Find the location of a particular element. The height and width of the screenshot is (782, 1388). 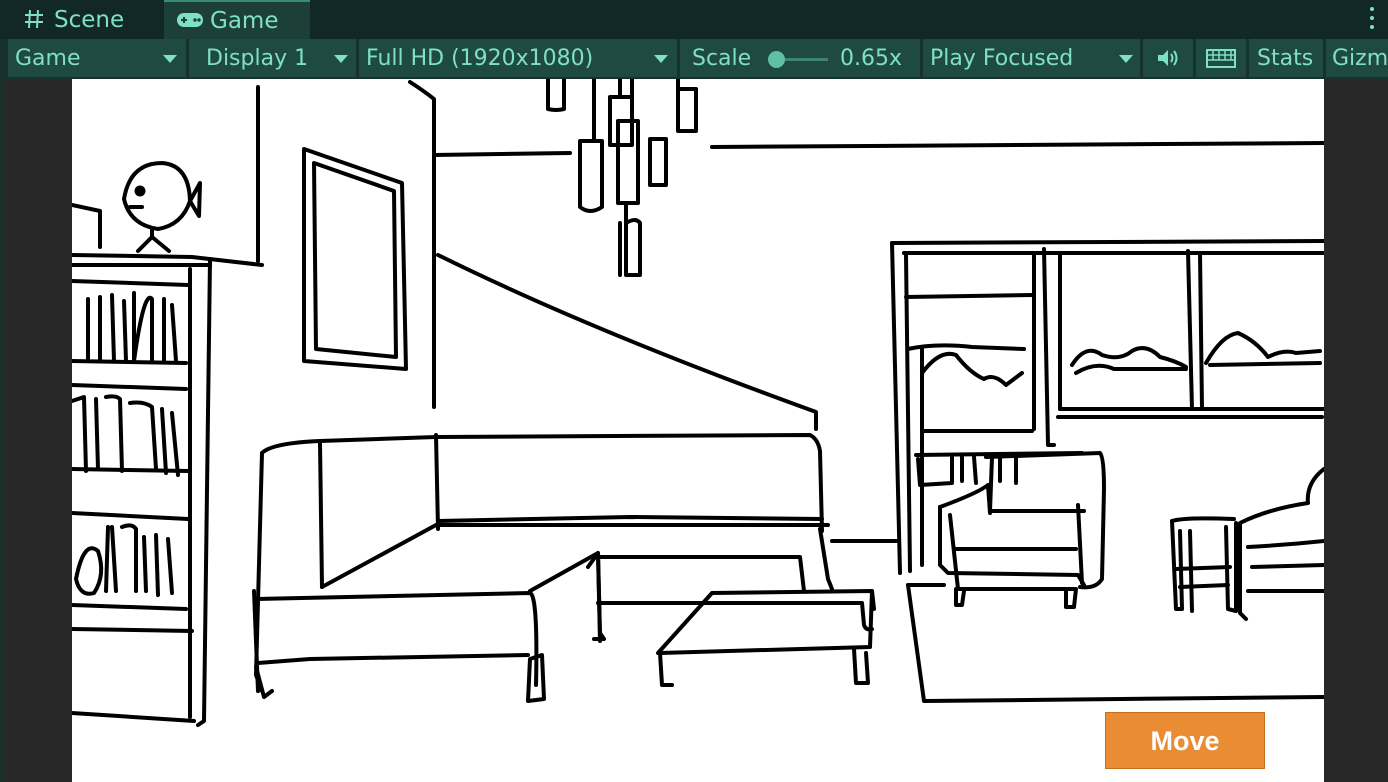

scale-label: Scale is located at coordinates (722, 58).